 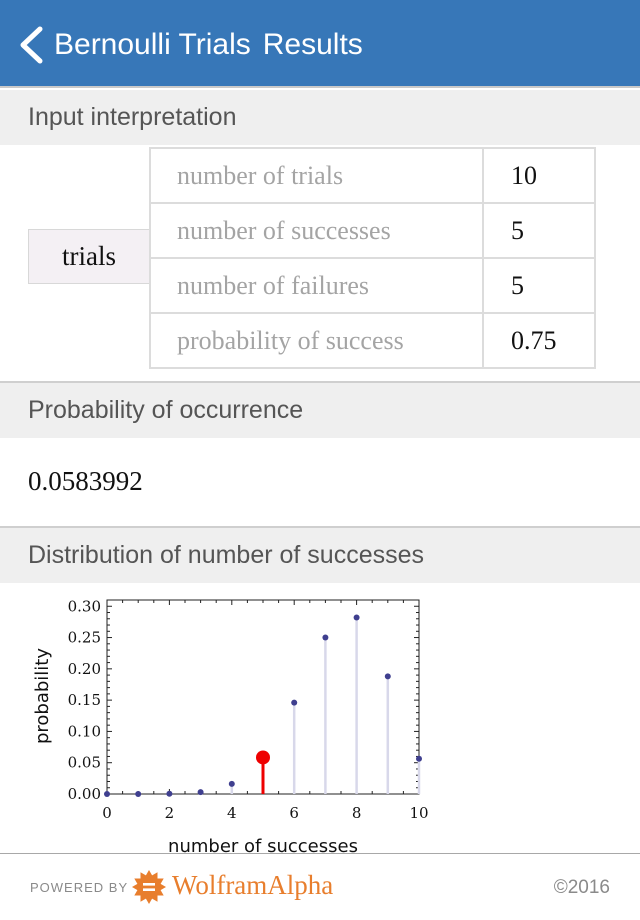 What do you see at coordinates (84, 700) in the screenshot?
I see `y-tick-label: 0.15` at bounding box center [84, 700].